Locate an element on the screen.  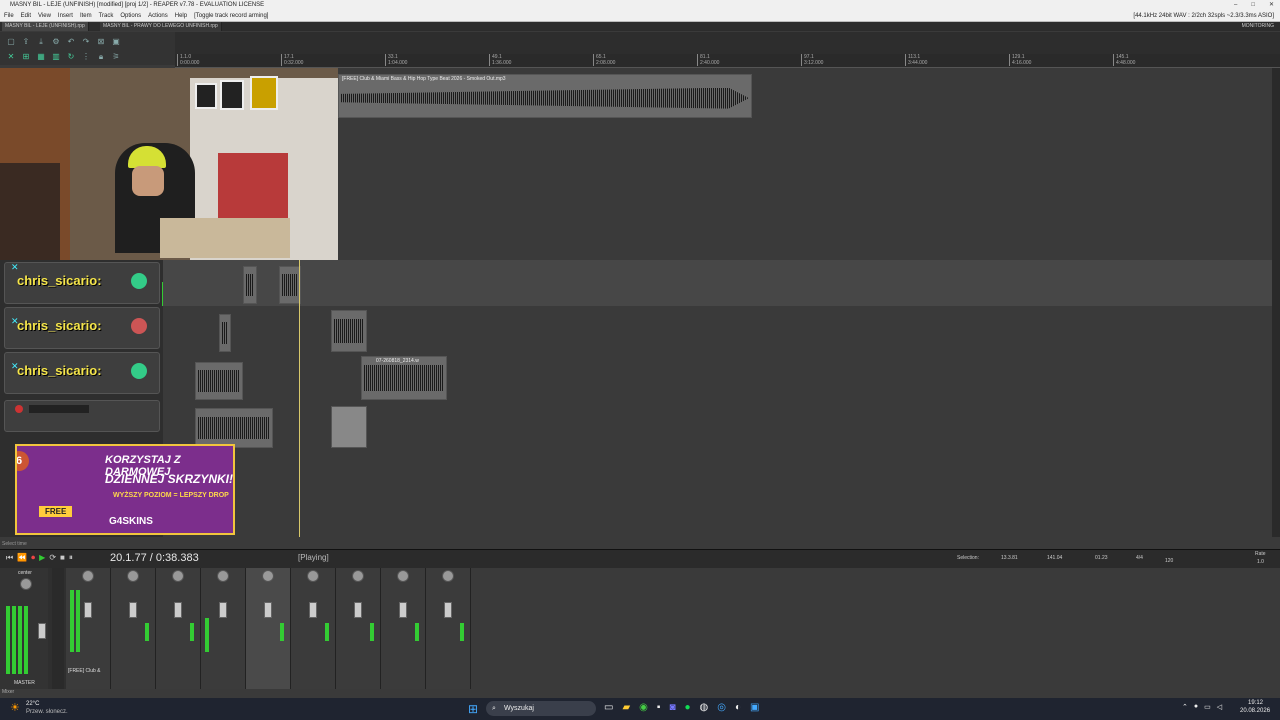
stop-icon: ■ is located at coordinates (62, 558).